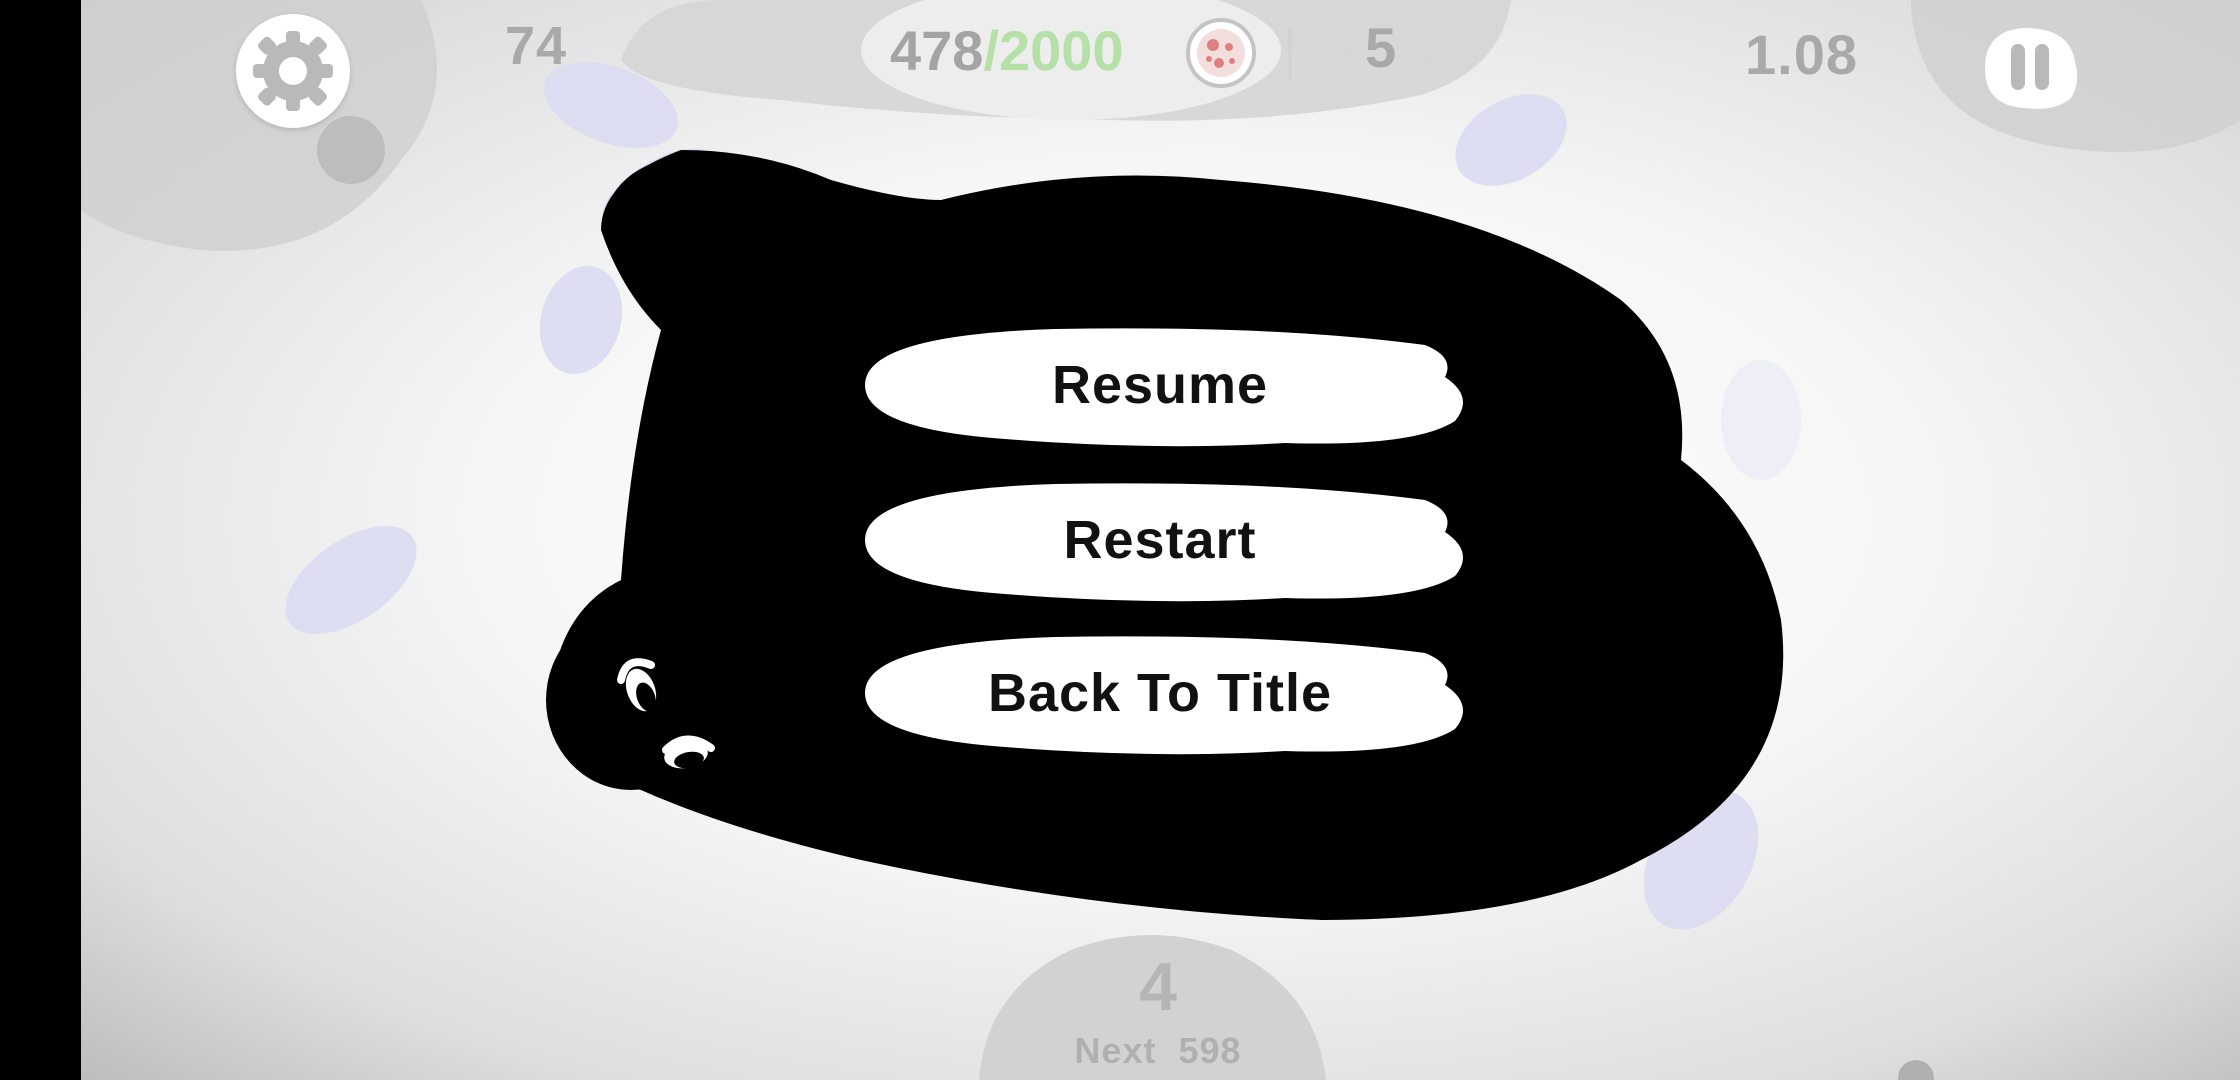 The height and width of the screenshot is (1080, 2240). I want to click on screen-letterbox, so click(40, 540).